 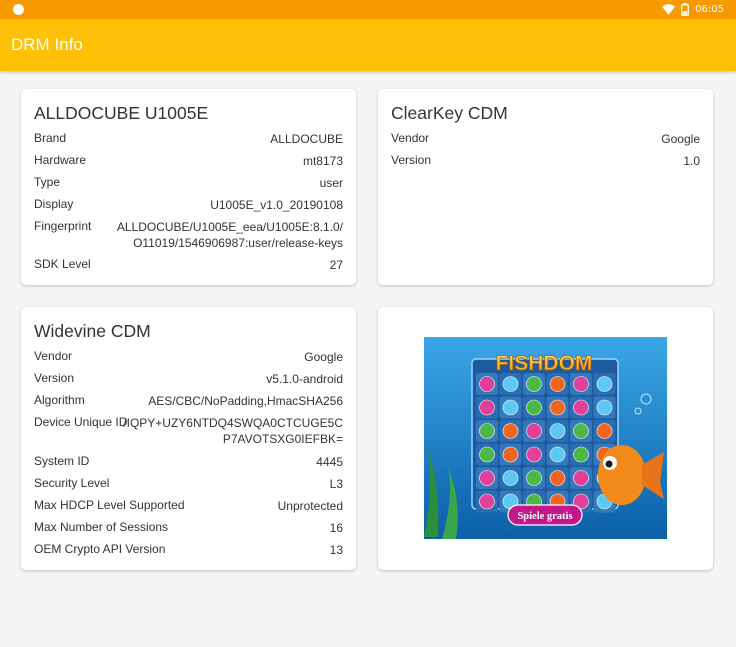 What do you see at coordinates (62, 264) in the screenshot?
I see `row-label: SDK Level` at bounding box center [62, 264].